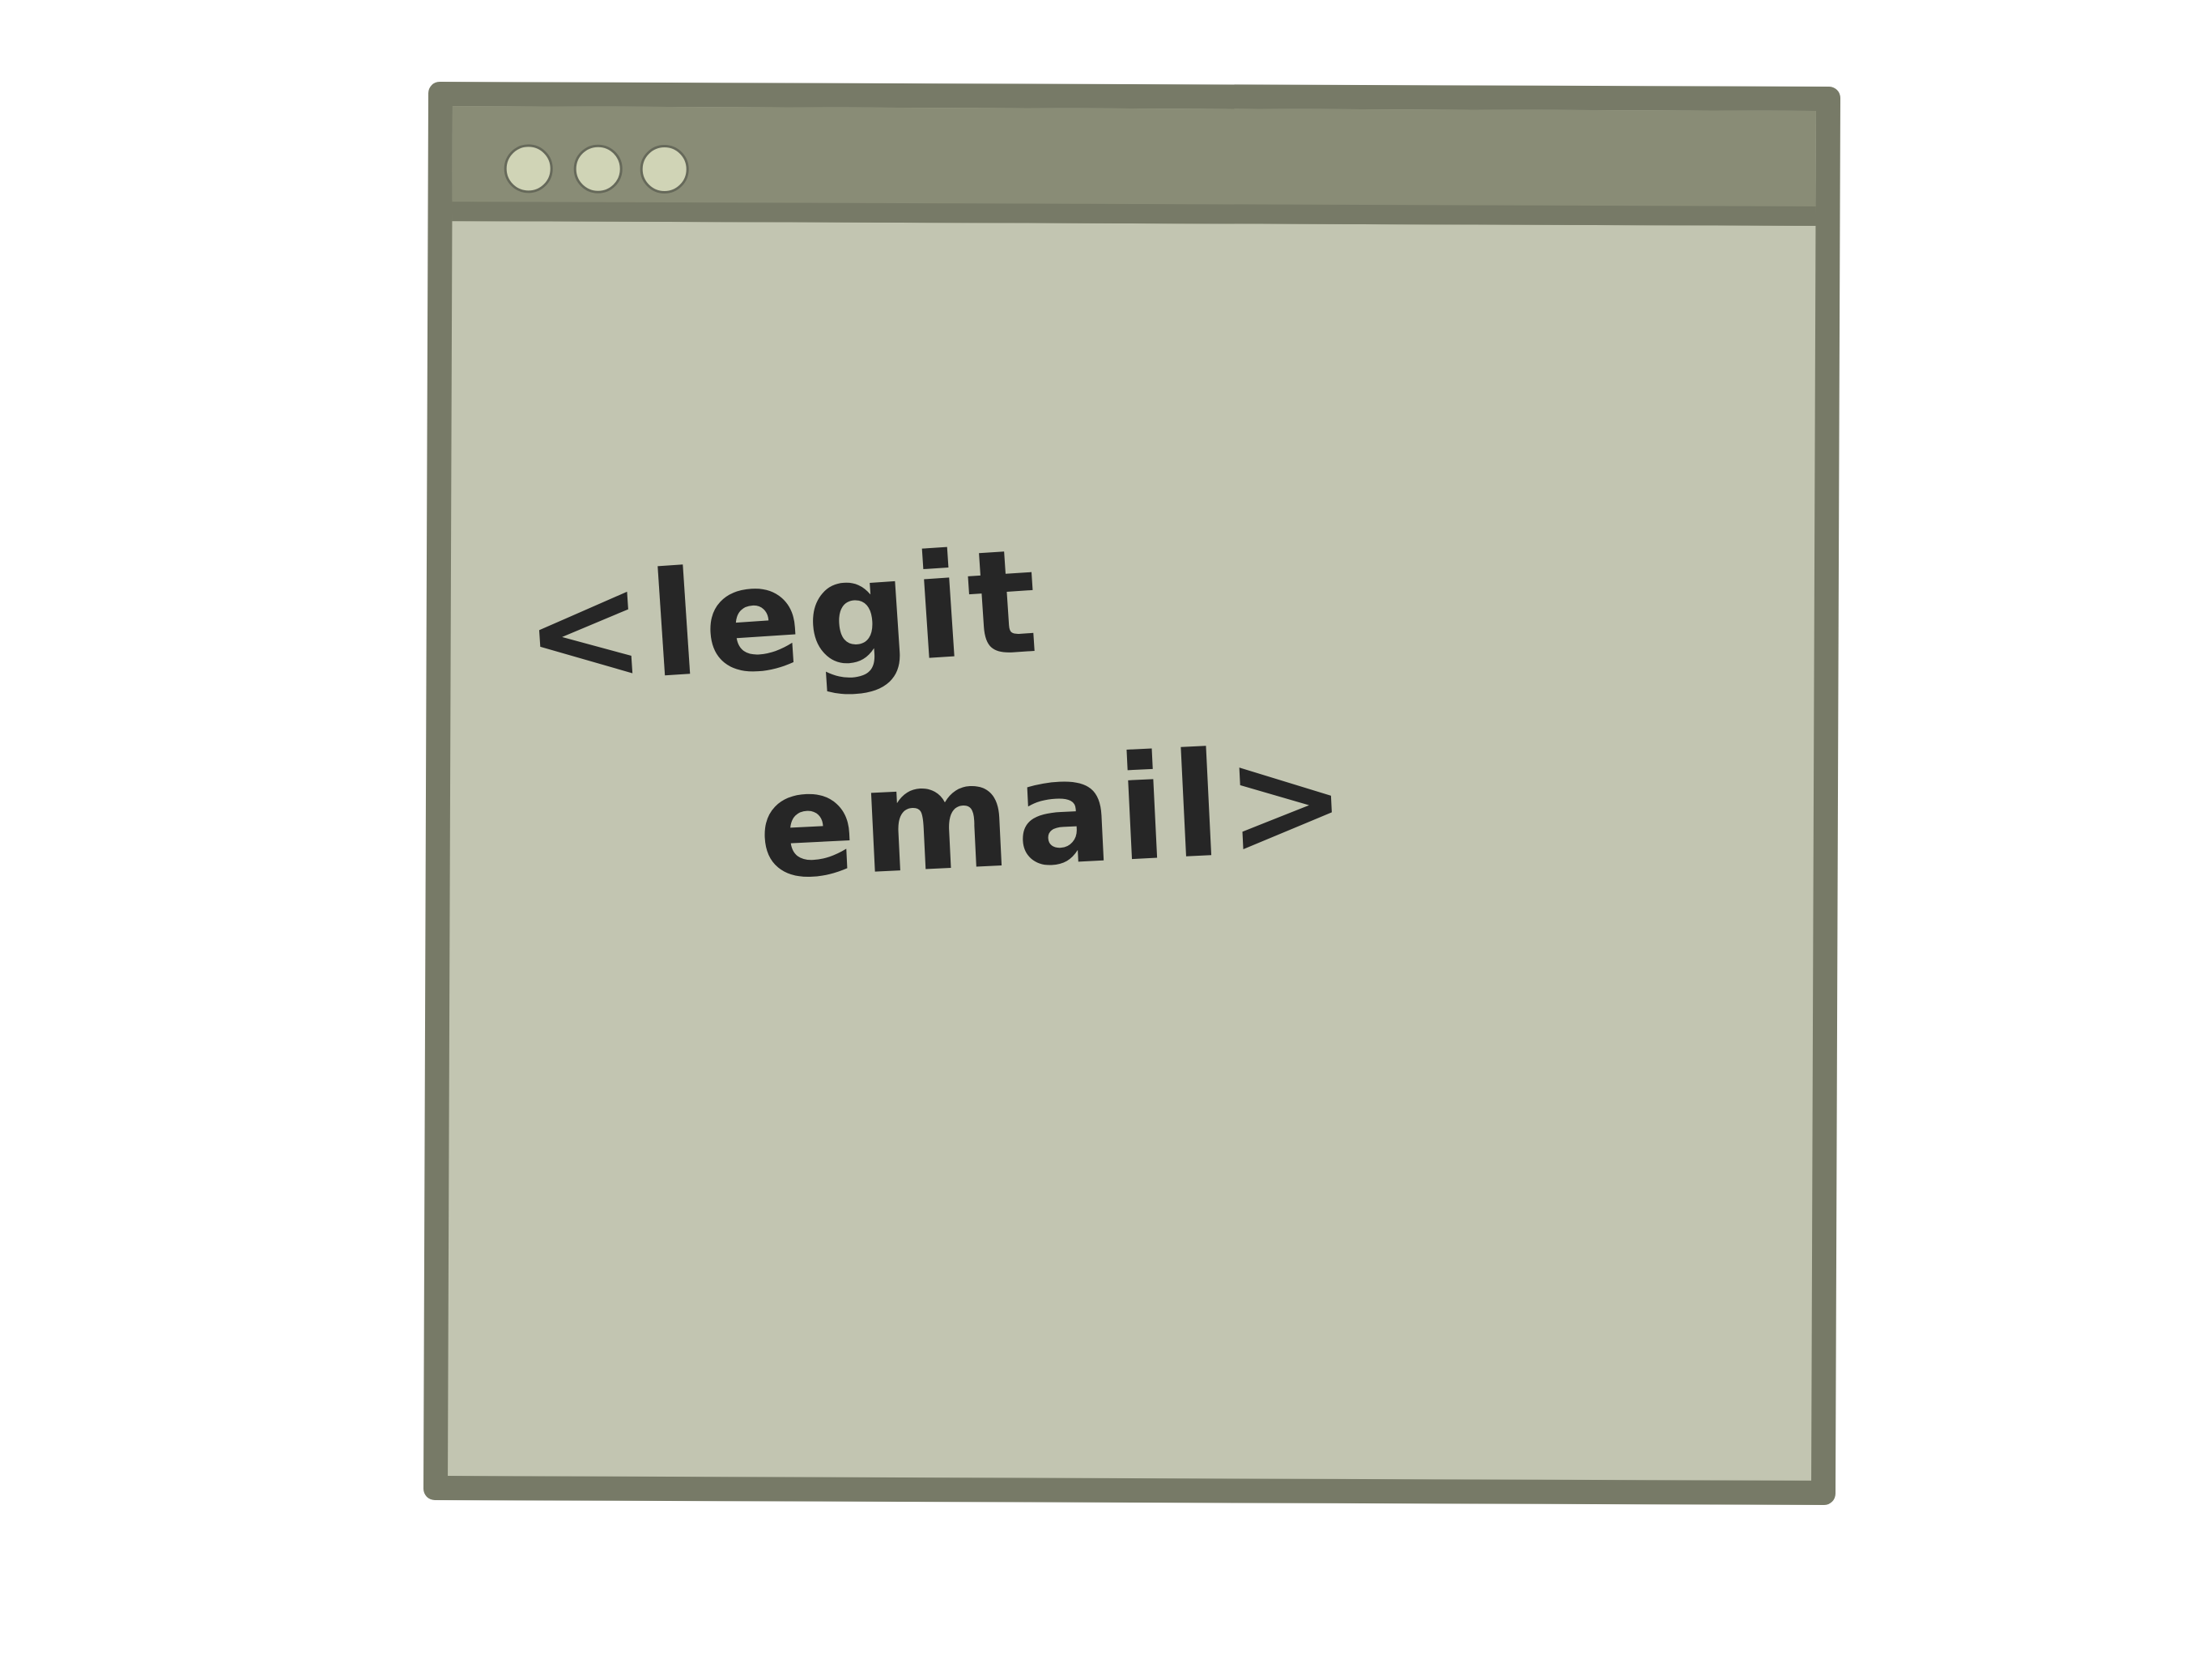 The height and width of the screenshot is (1658, 2212). I want to click on window-maximize-button, so click(665, 169).